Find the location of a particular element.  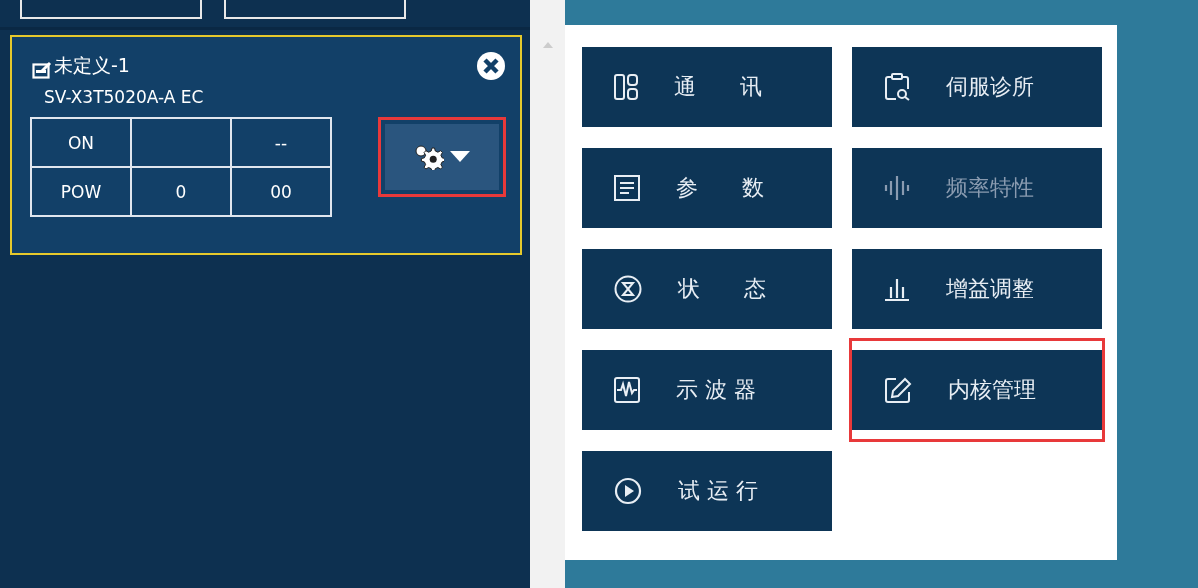

scrollbar is located at coordinates (547, 294).